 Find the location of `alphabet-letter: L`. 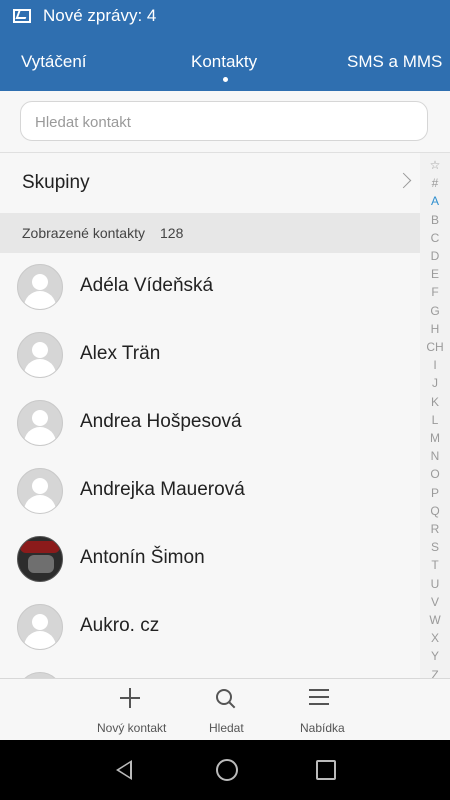

alphabet-letter: L is located at coordinates (435, 420).